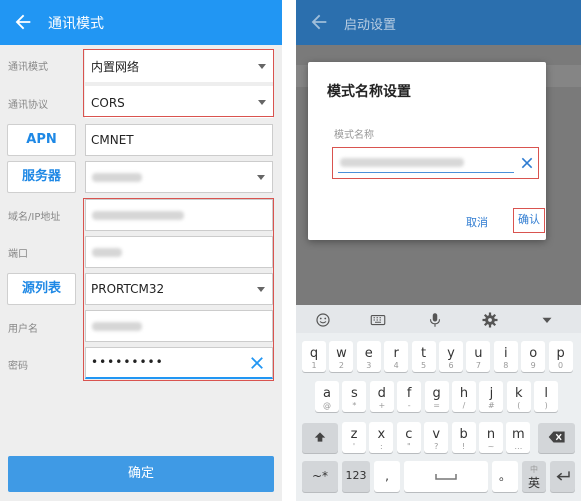 Image resolution: width=581 pixels, height=501 pixels. I want to click on key-sub-label: ', so click(354, 446).